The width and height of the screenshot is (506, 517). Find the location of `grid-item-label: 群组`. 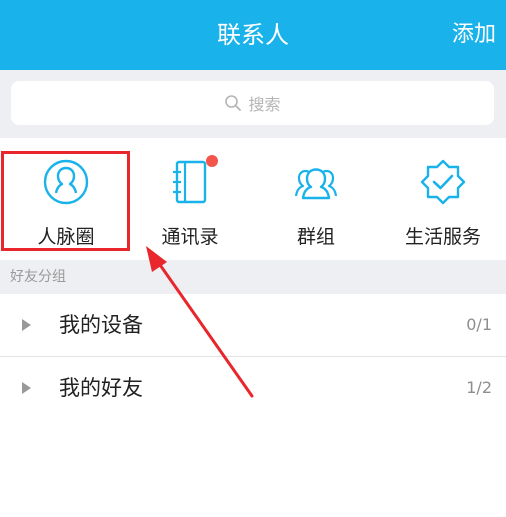

grid-item-label: 群组 is located at coordinates (315, 237).